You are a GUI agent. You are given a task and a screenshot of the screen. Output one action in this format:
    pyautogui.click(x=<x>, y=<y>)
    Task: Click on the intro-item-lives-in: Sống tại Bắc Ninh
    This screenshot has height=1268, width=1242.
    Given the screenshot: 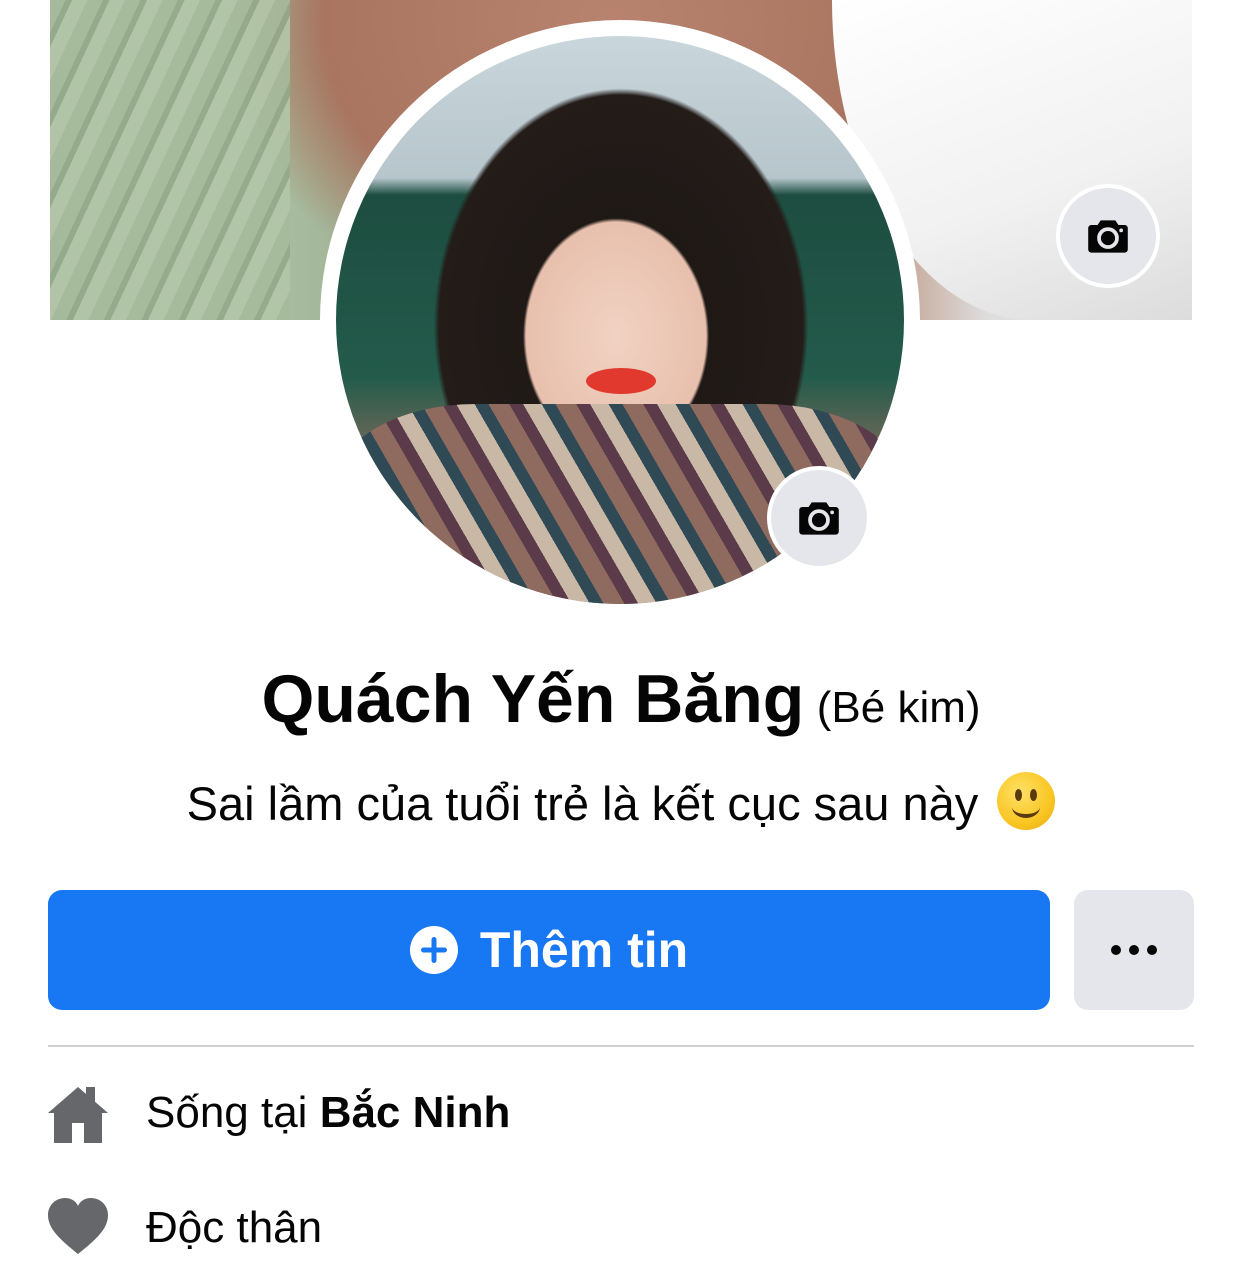 What is the action you would take?
    pyautogui.click(x=621, y=1113)
    